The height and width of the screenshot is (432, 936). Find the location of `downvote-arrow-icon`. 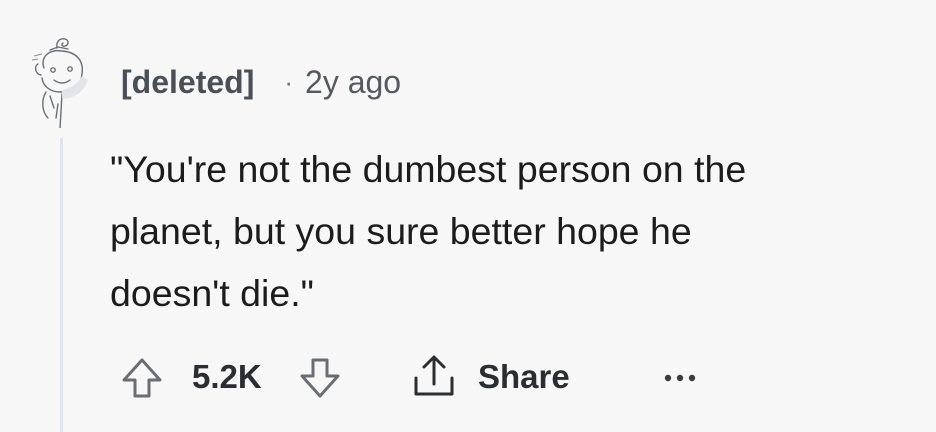

downvote-arrow-icon is located at coordinates (320, 378).